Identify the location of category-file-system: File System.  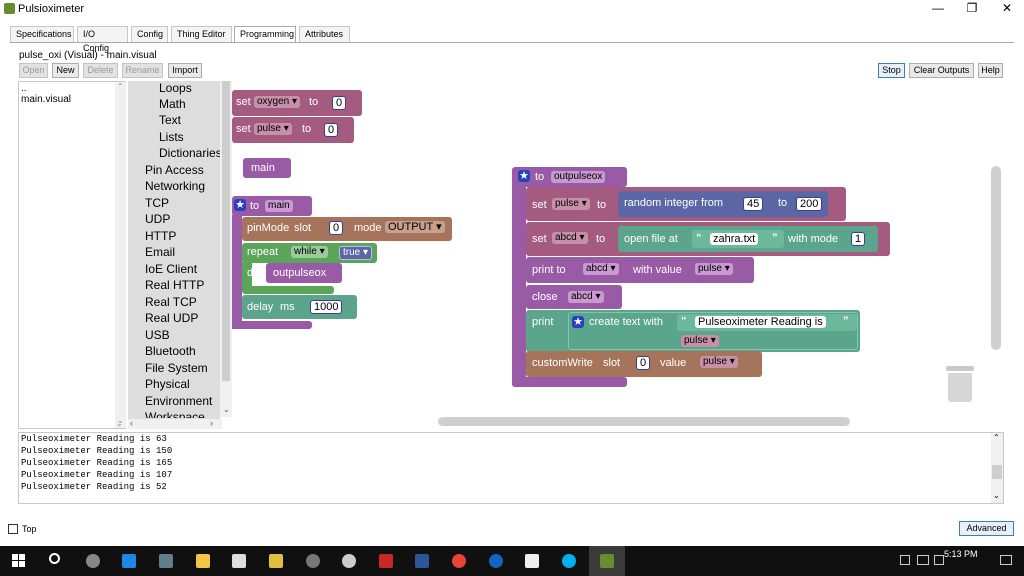
(176, 368).